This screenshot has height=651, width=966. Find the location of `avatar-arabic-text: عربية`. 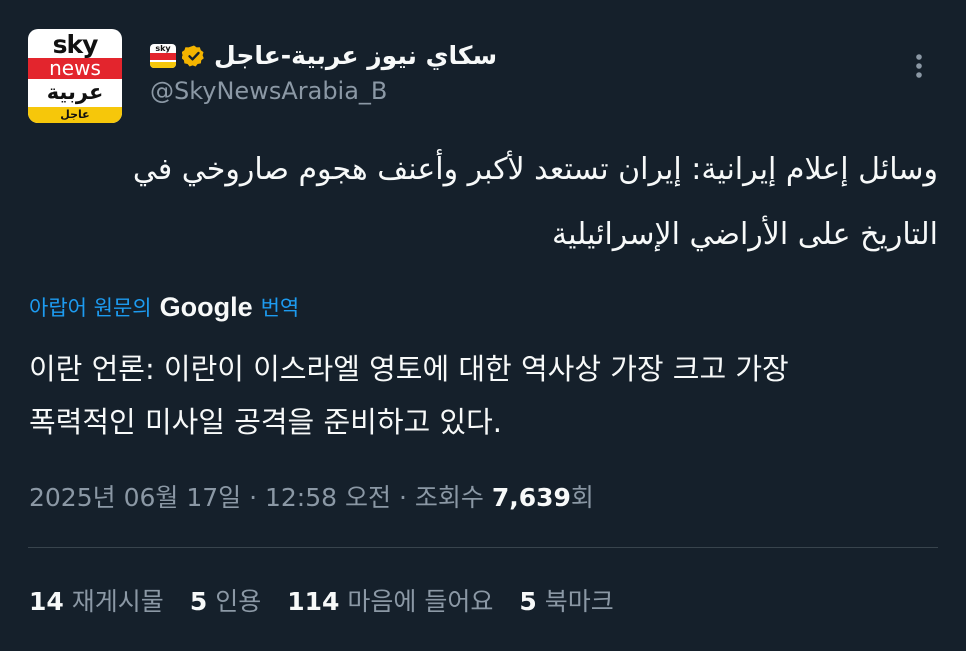

avatar-arabic-text: عربية is located at coordinates (75, 92).